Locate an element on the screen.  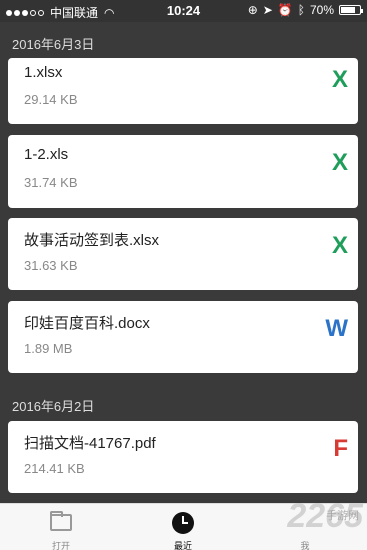
file-item: 1.xlsx 29.14 KB X is located at coordinates (183, 91).